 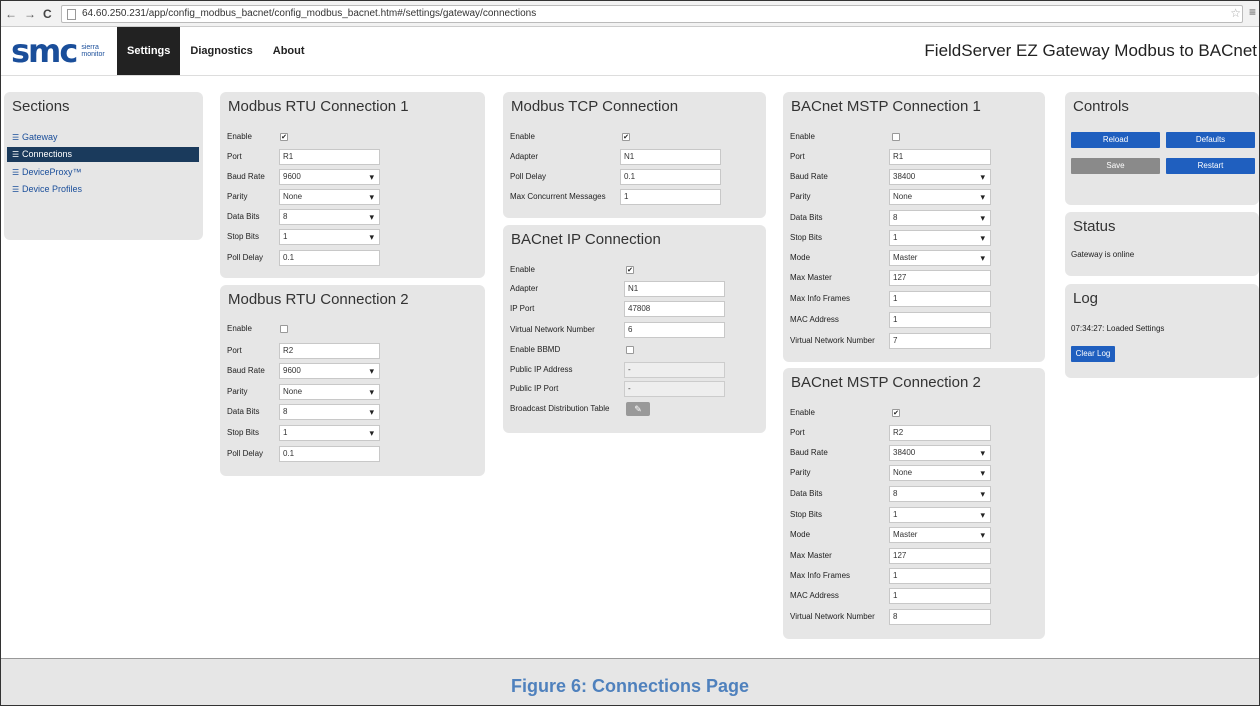 What do you see at coordinates (560, 408) in the screenshot?
I see `bdt-label: Broadcast Distribution Table` at bounding box center [560, 408].